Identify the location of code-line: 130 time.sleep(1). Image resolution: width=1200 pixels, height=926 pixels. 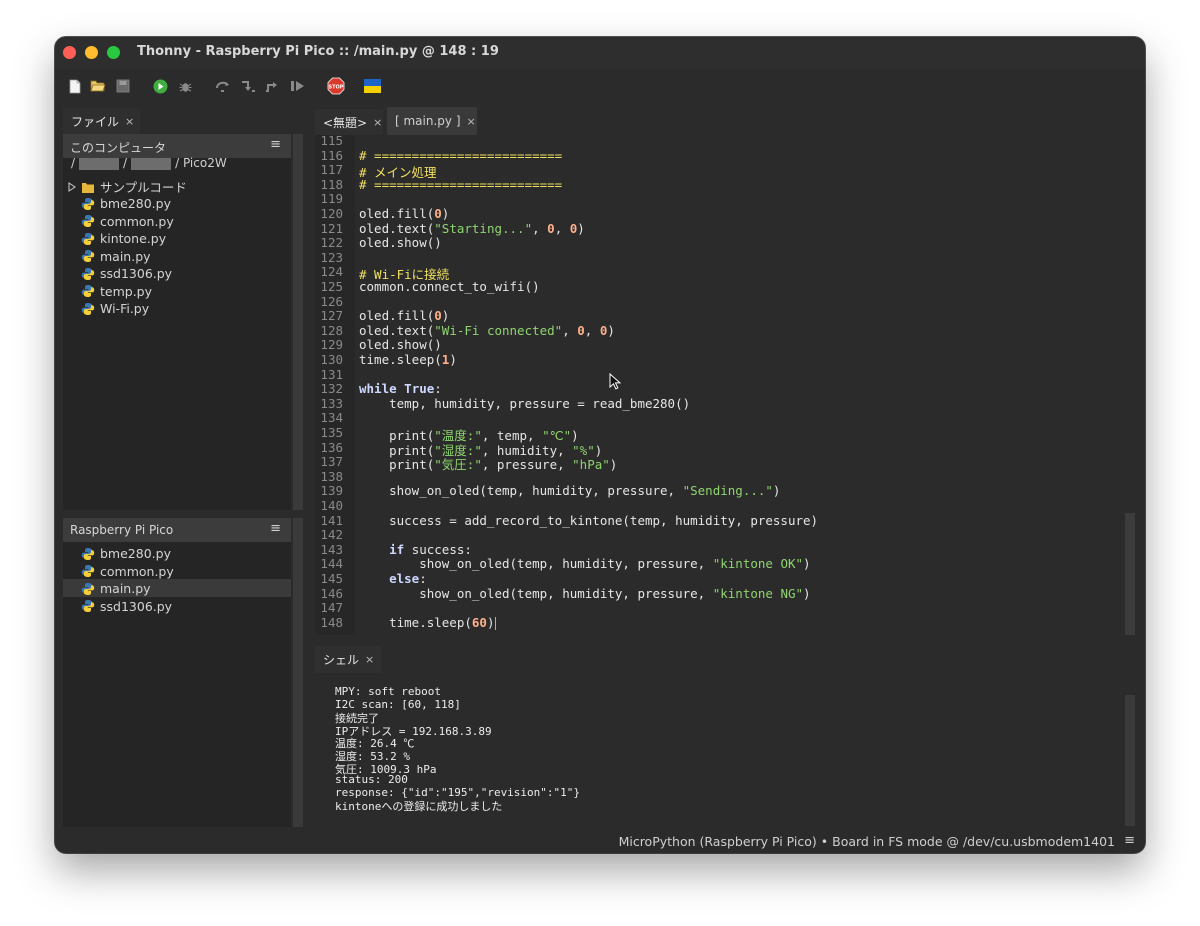
(720, 359).